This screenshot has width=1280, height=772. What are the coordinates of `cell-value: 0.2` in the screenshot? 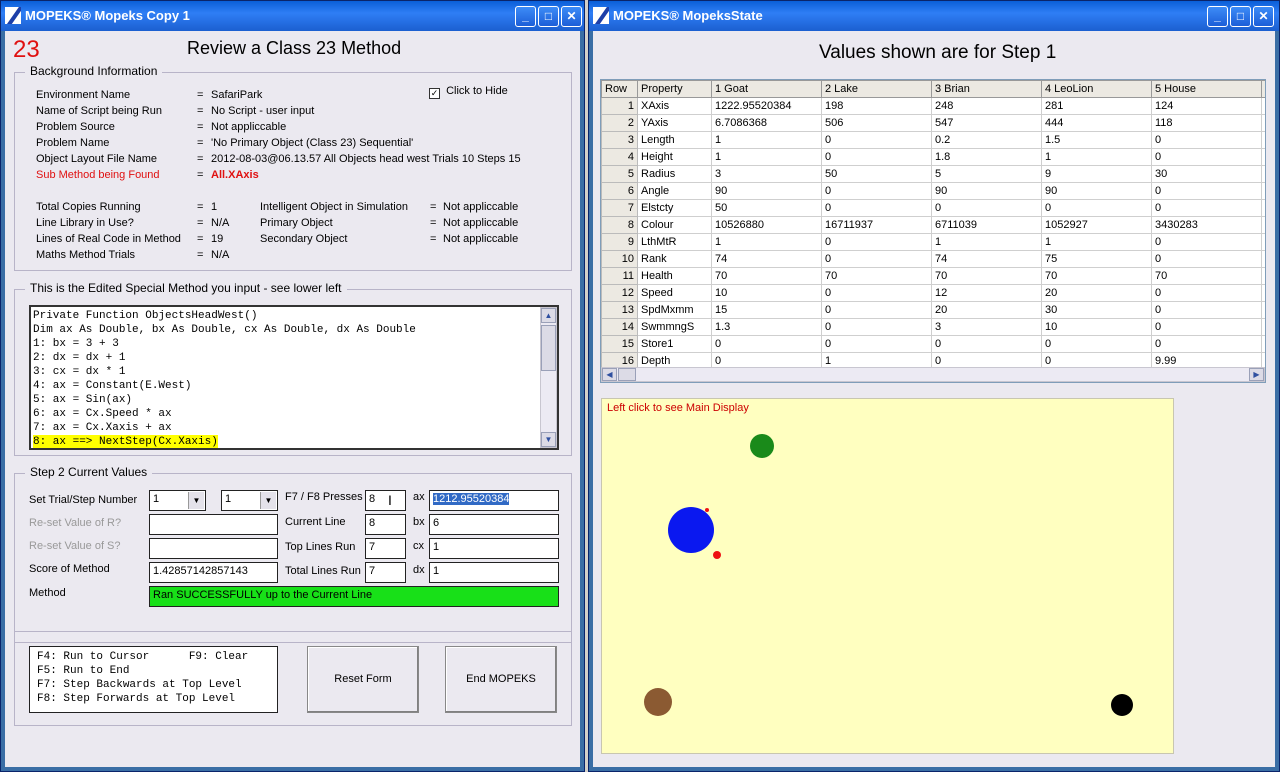 It's located at (986, 140).